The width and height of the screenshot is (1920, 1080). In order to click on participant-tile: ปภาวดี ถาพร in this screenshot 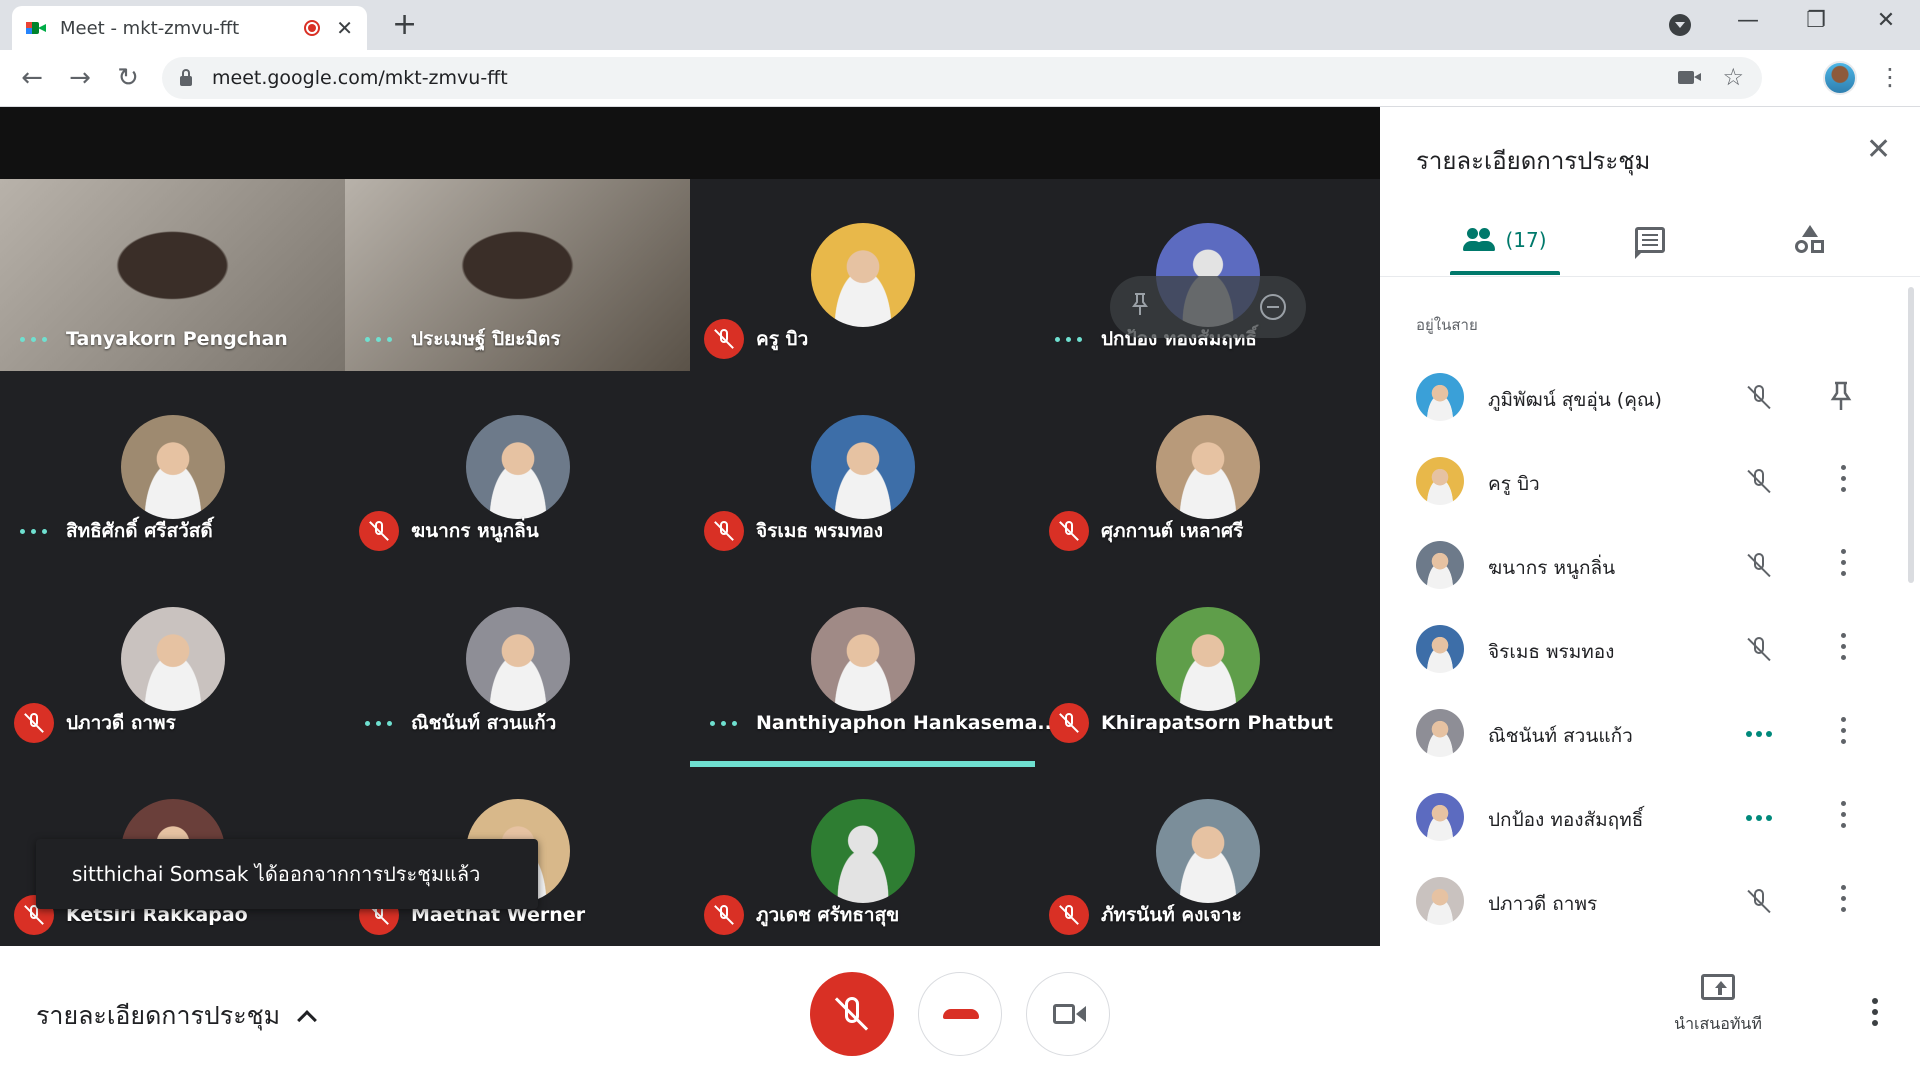, I will do `click(172, 659)`.